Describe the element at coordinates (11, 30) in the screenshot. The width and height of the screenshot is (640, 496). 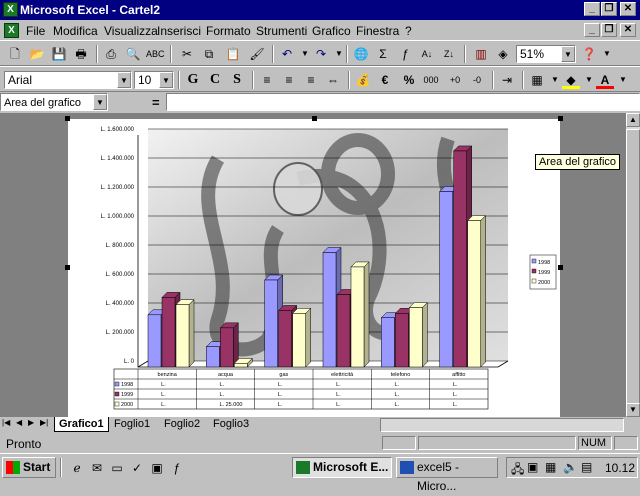
I see `document-icon: X` at that location.